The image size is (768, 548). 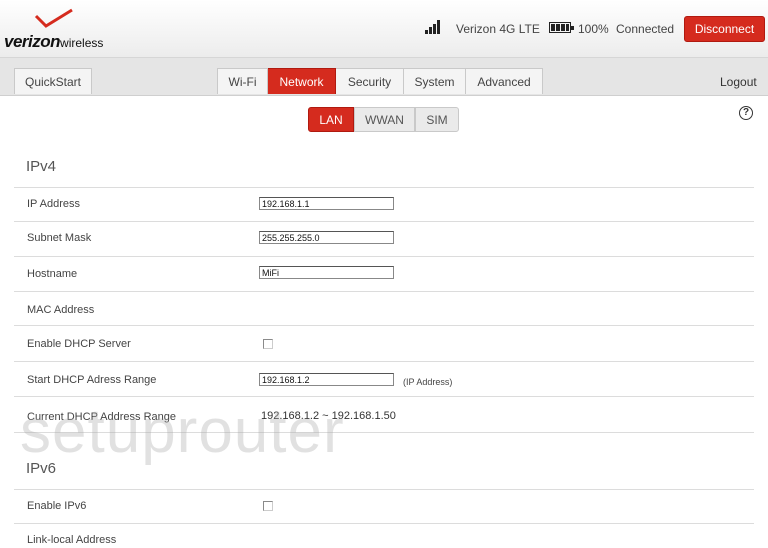 What do you see at coordinates (738, 82) in the screenshot?
I see `logout-link: Logout` at bounding box center [738, 82].